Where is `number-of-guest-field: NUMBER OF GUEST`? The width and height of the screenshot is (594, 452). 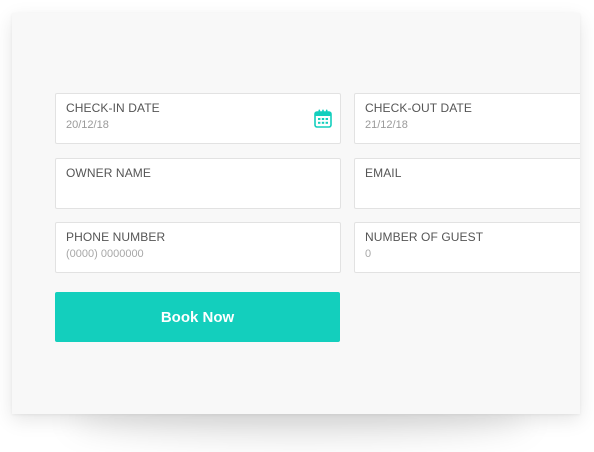 number-of-guest-field: NUMBER OF GUEST is located at coordinates (467, 247).